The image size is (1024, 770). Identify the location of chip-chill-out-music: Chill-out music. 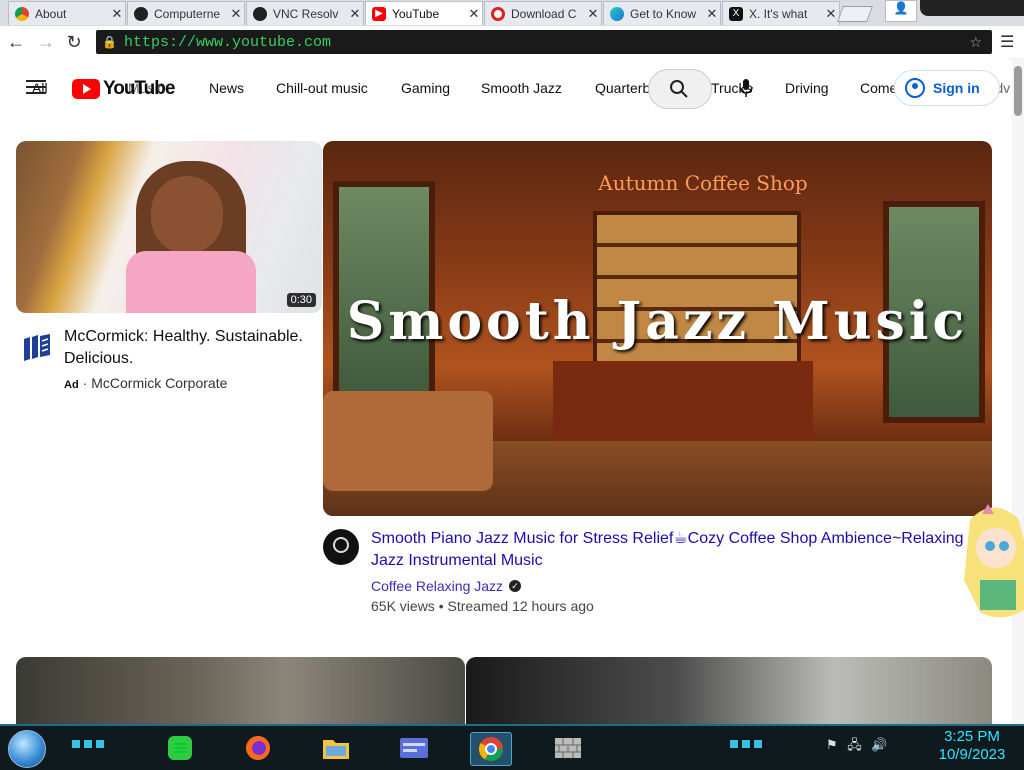
(322, 88).